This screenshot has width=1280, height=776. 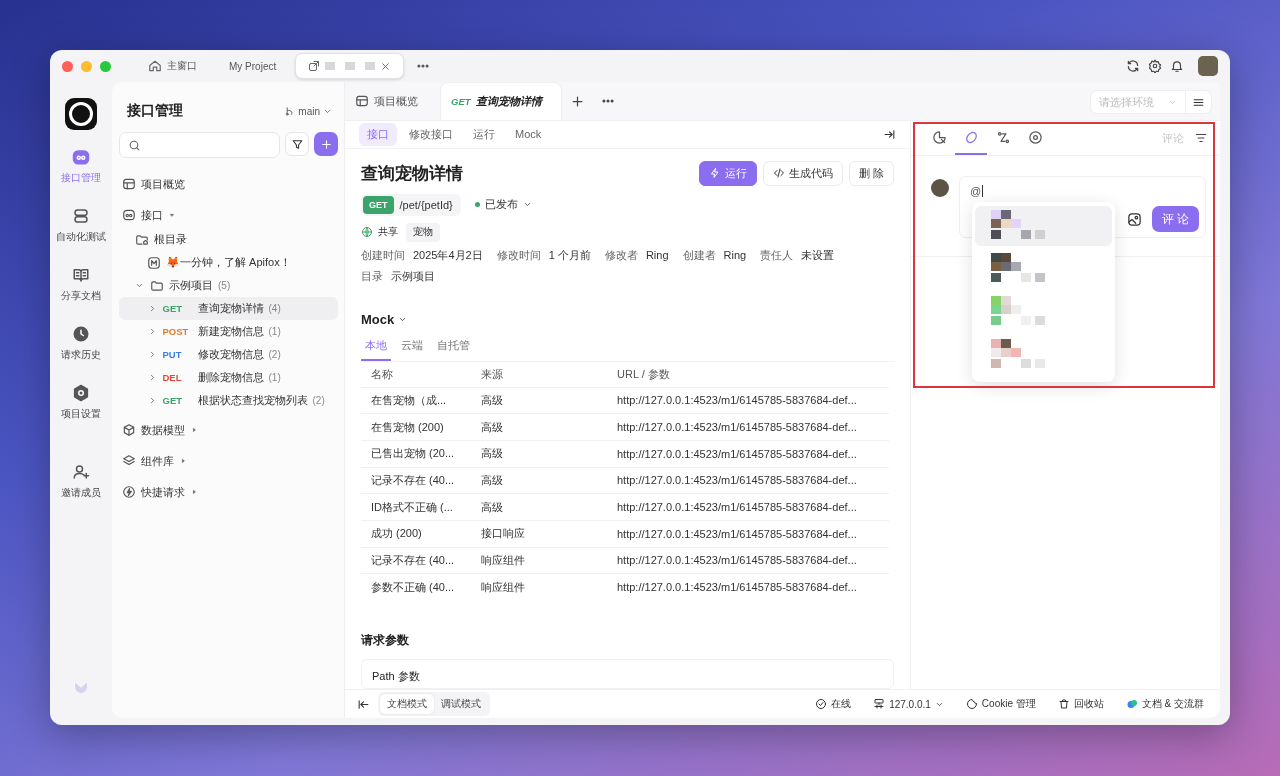 What do you see at coordinates (308, 111) in the screenshot?
I see `branch-selector: main` at bounding box center [308, 111].